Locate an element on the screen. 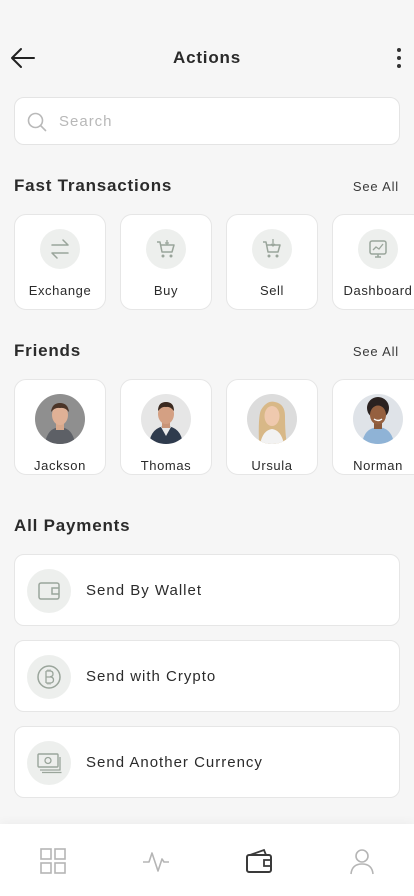  cart-icon is located at coordinates (166, 249).